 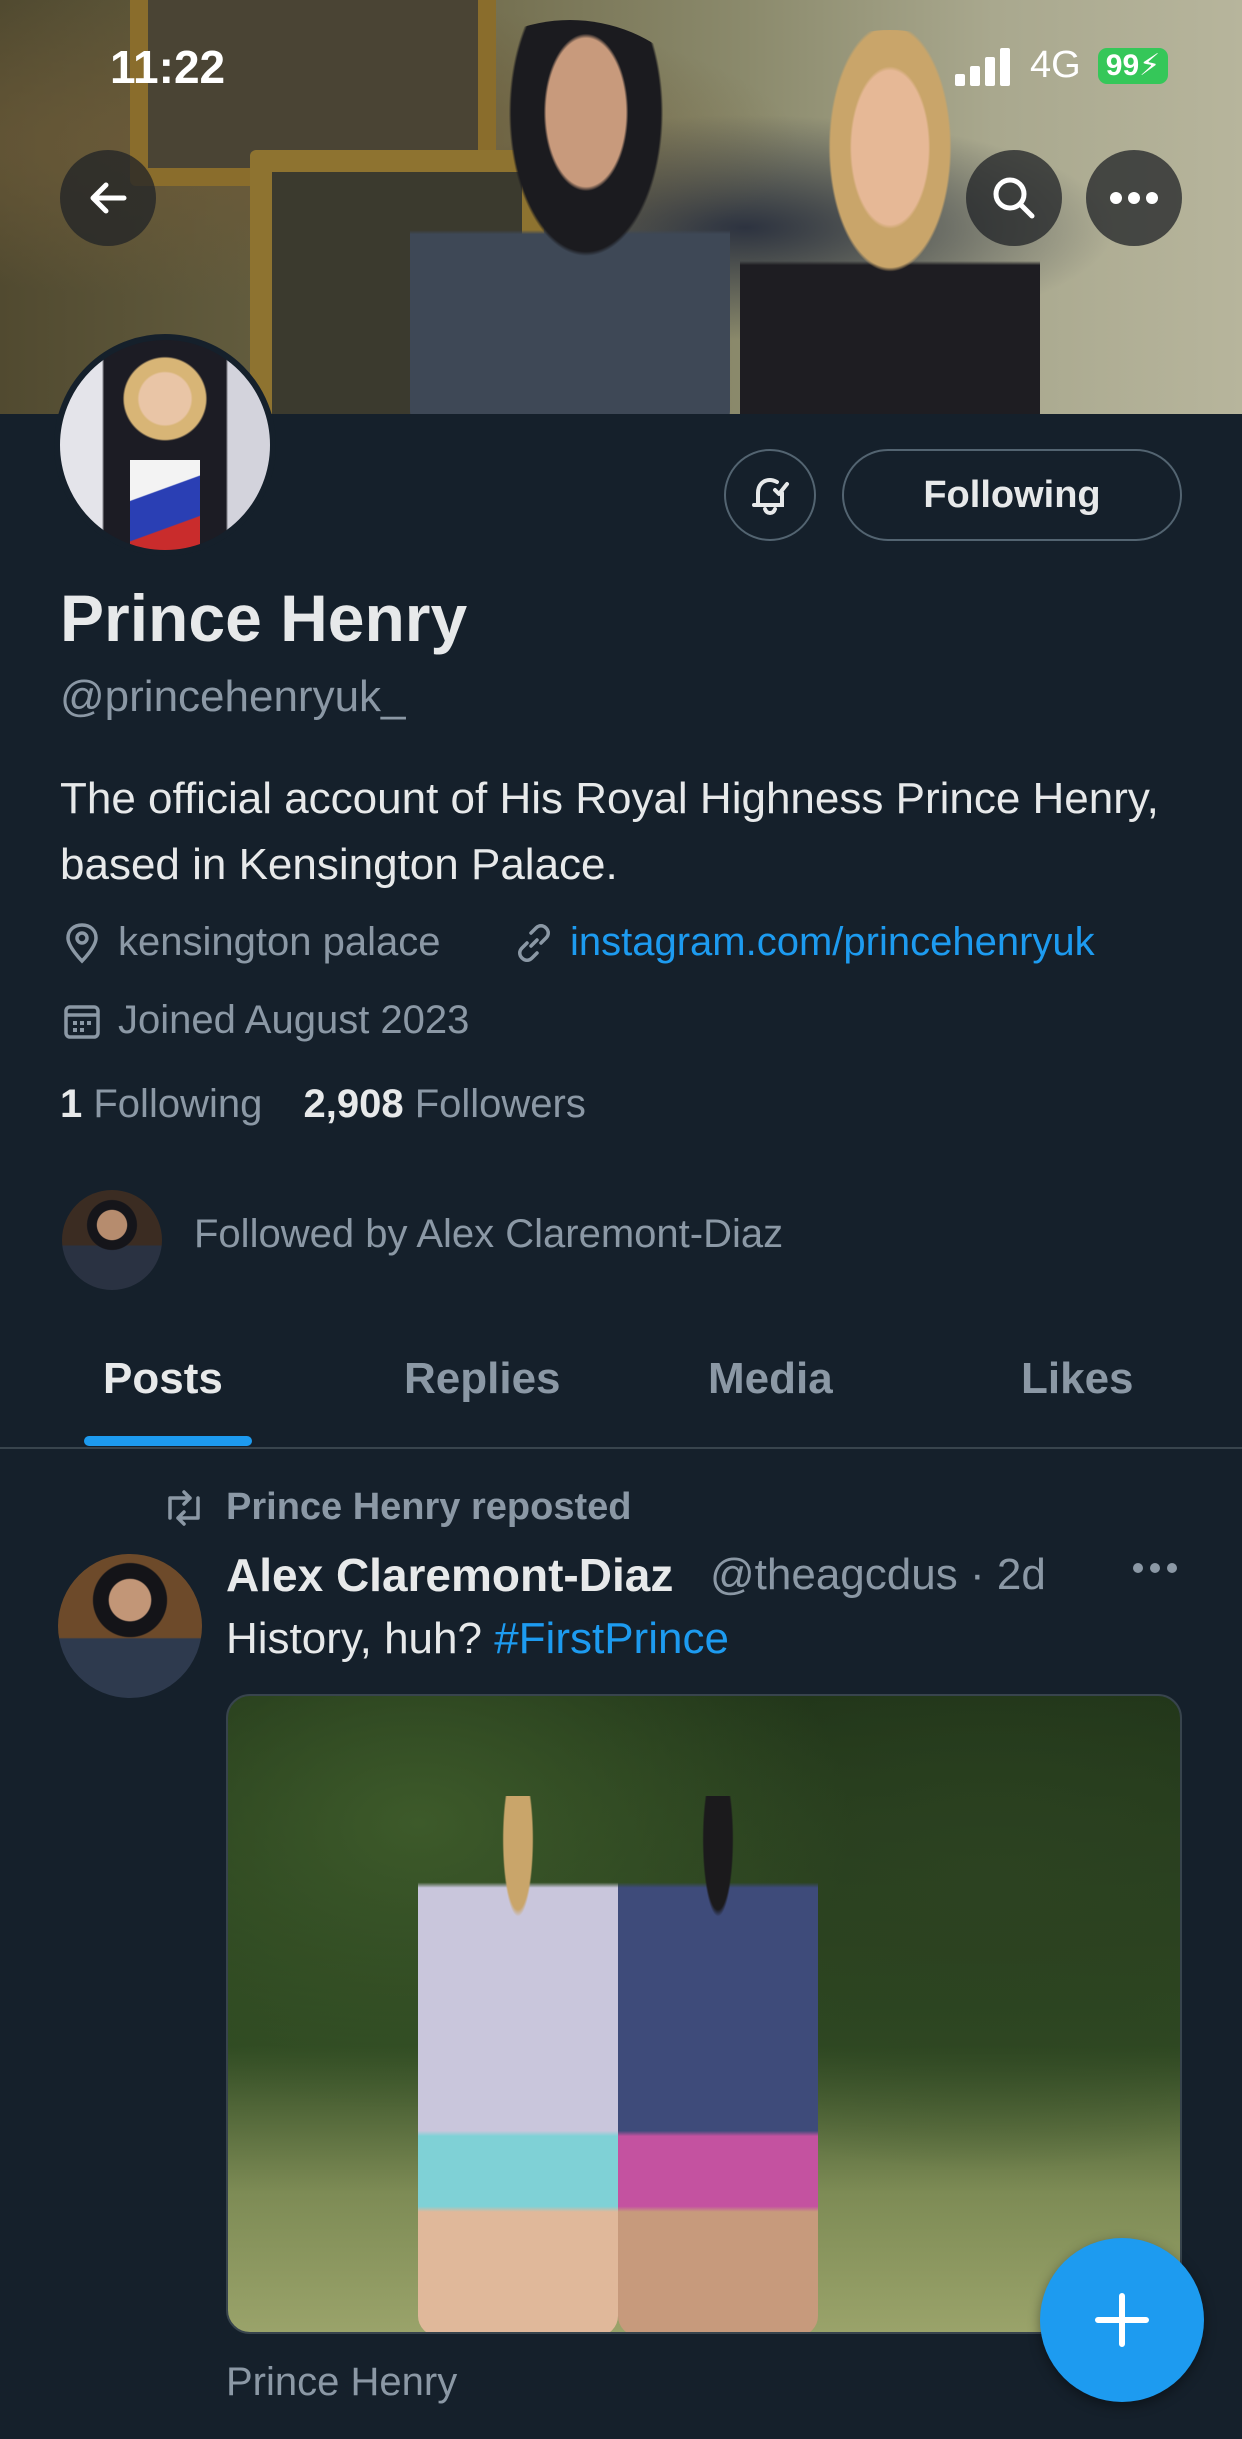 I want to click on compose-button, so click(x=1122, y=2320).